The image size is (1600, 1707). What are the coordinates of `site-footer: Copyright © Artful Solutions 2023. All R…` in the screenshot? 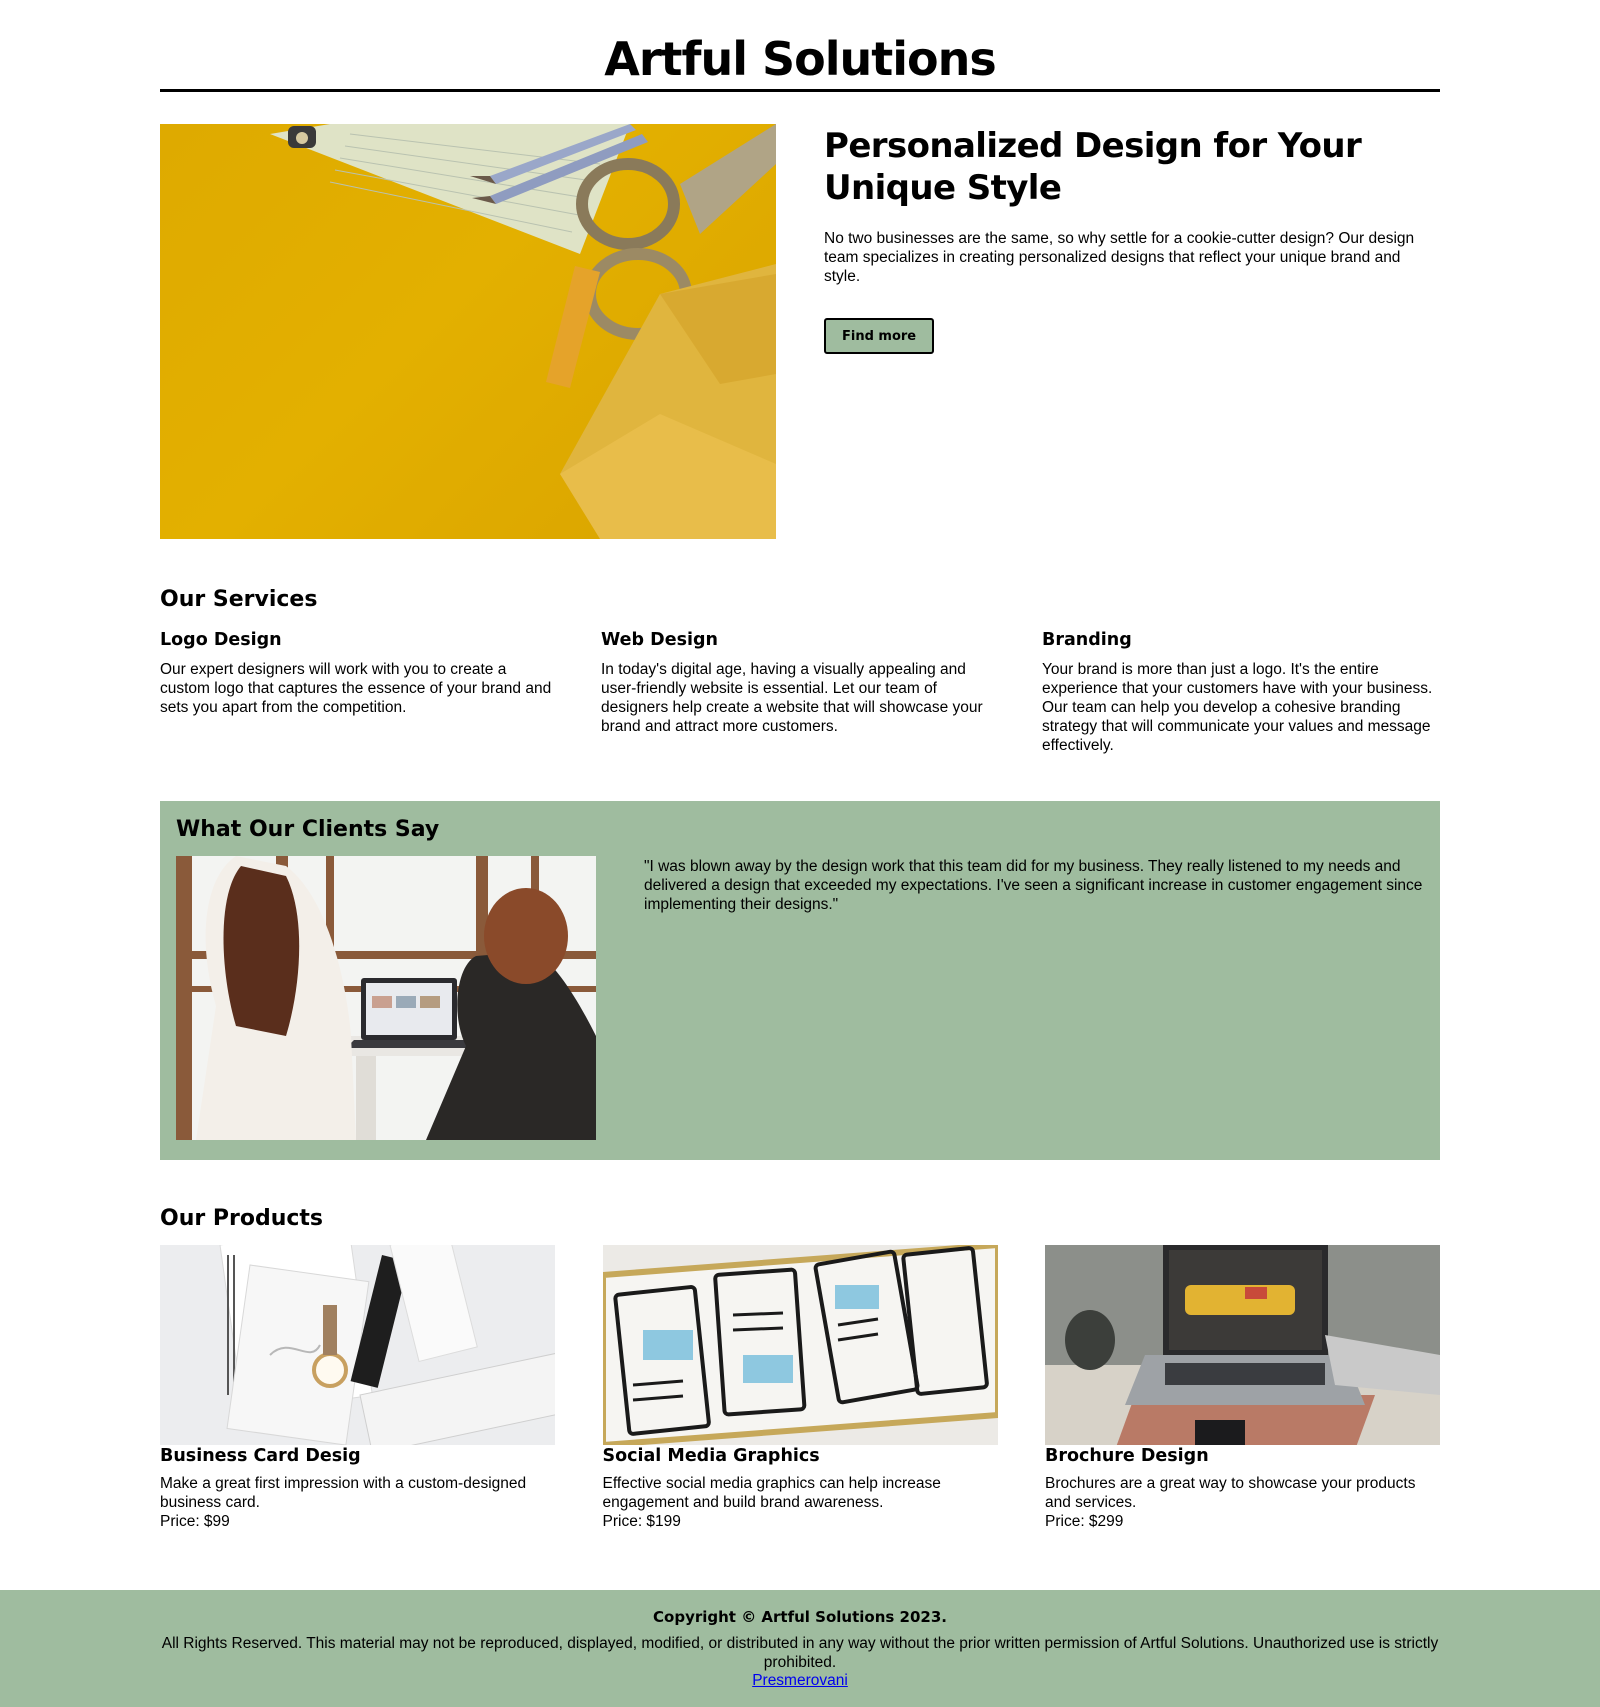 It's located at (800, 1648).